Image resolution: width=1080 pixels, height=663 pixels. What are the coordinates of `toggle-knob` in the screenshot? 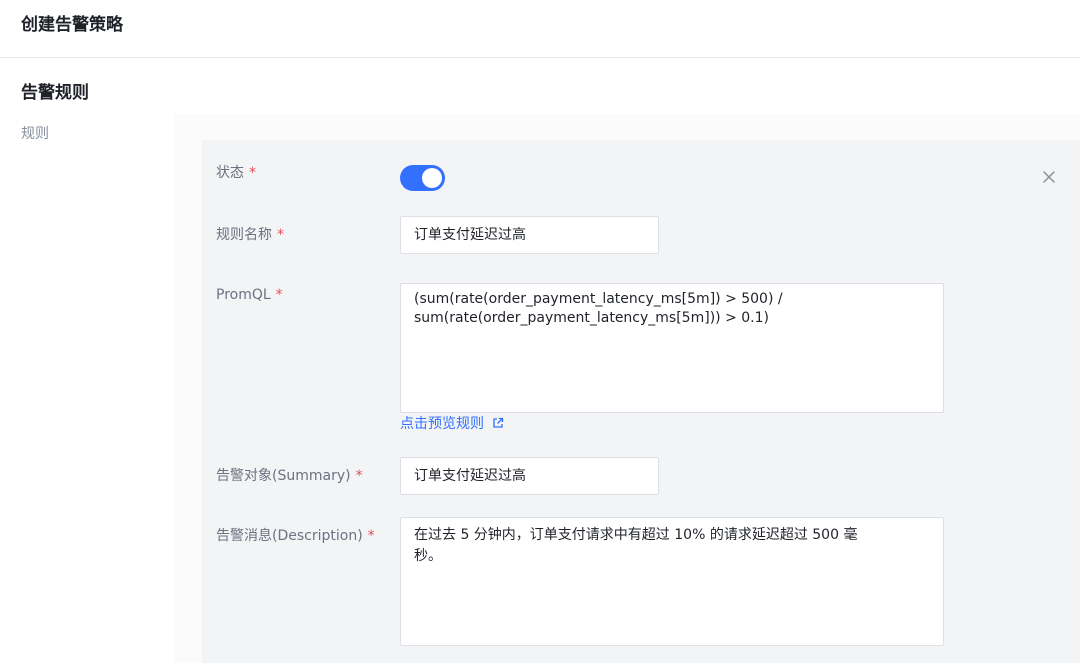 It's located at (432, 178).